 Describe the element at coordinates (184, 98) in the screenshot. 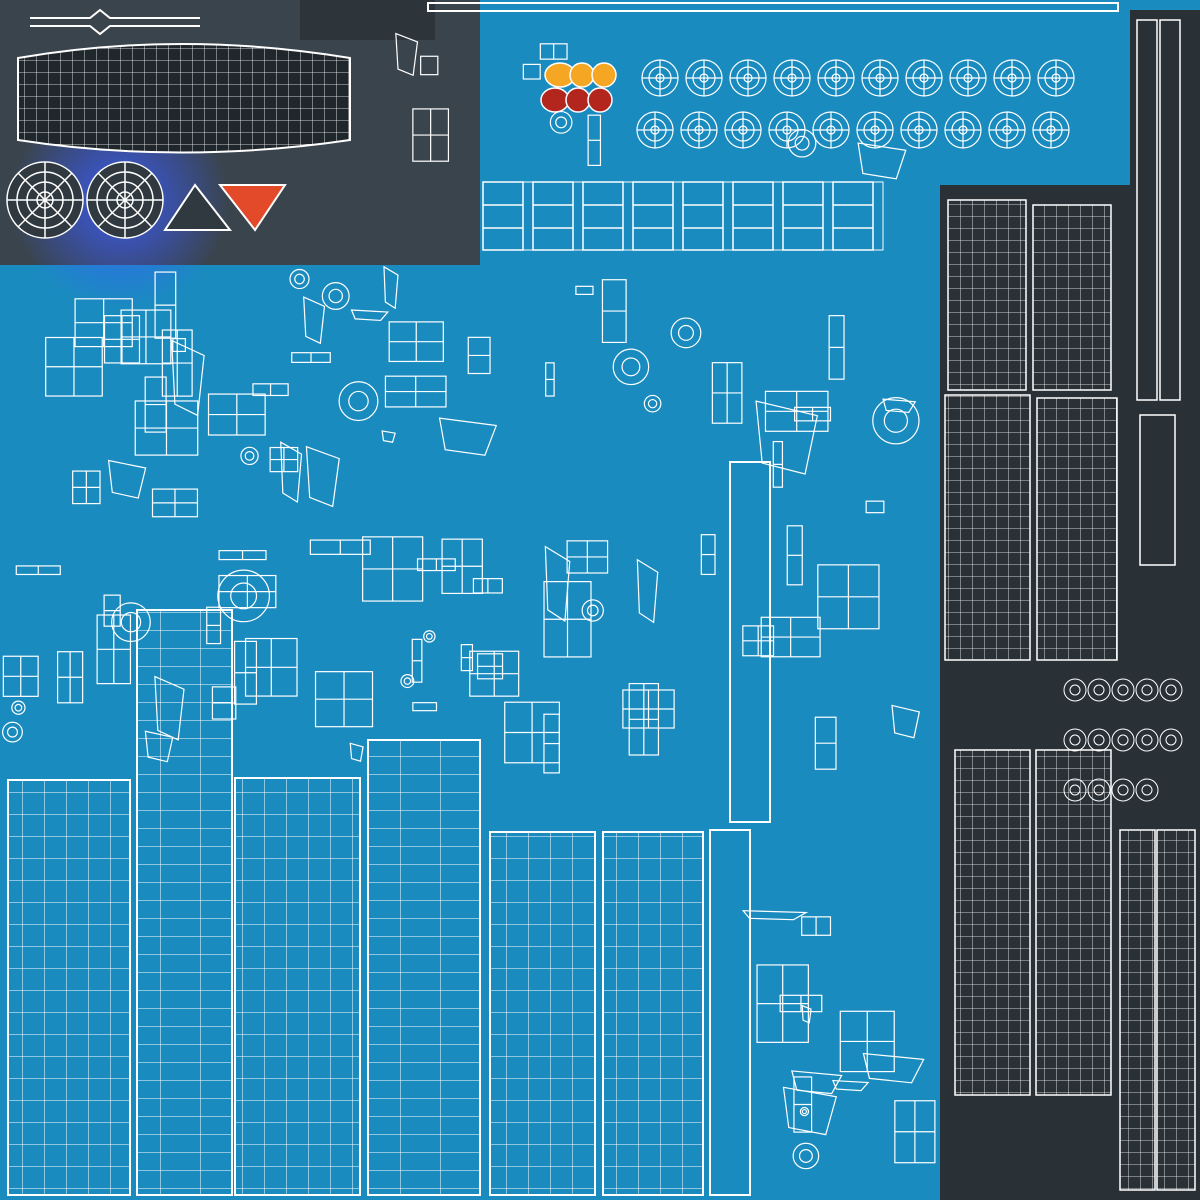

I see `grille-shell` at that location.